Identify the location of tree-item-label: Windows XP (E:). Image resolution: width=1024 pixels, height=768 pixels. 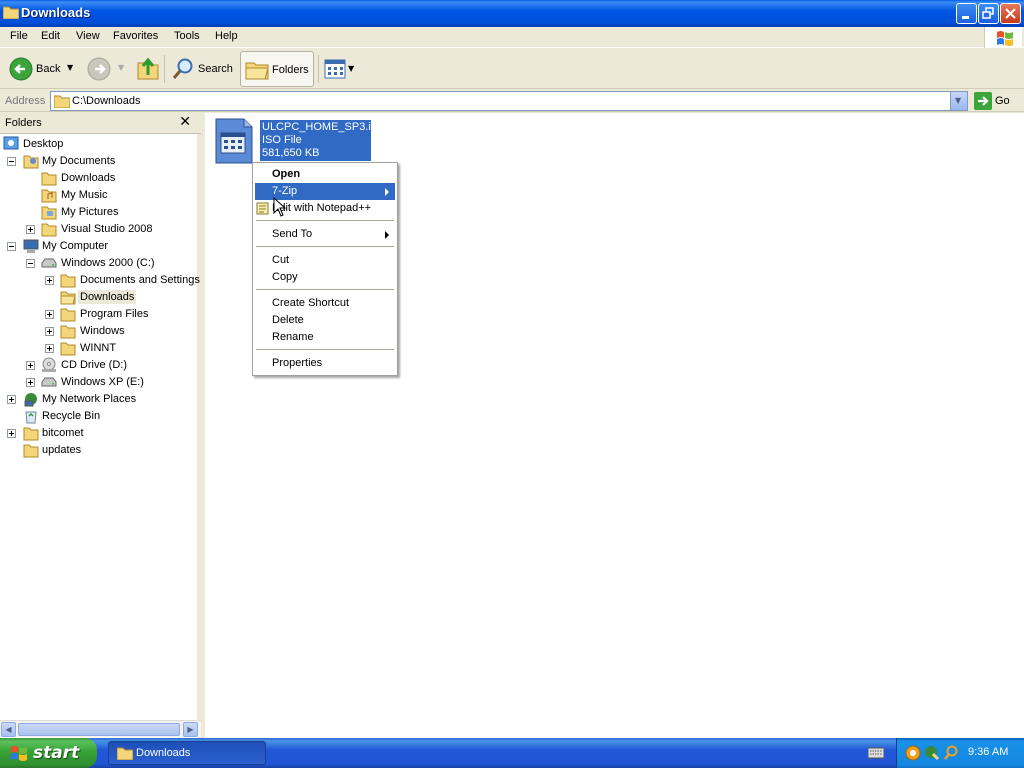
(102, 382).